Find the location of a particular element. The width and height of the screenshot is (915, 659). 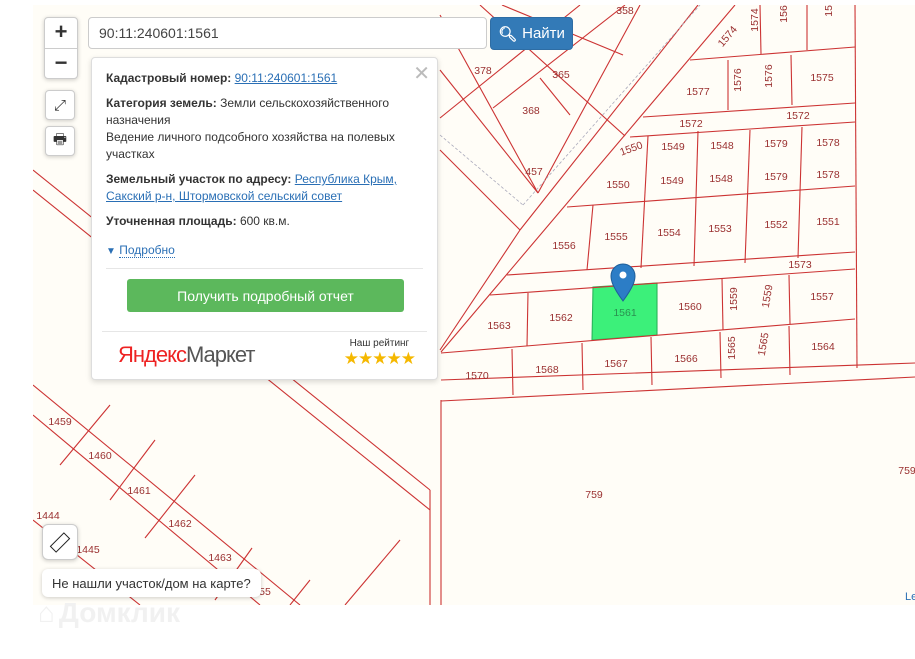

search-icon: 🔍︎ is located at coordinates (508, 34).